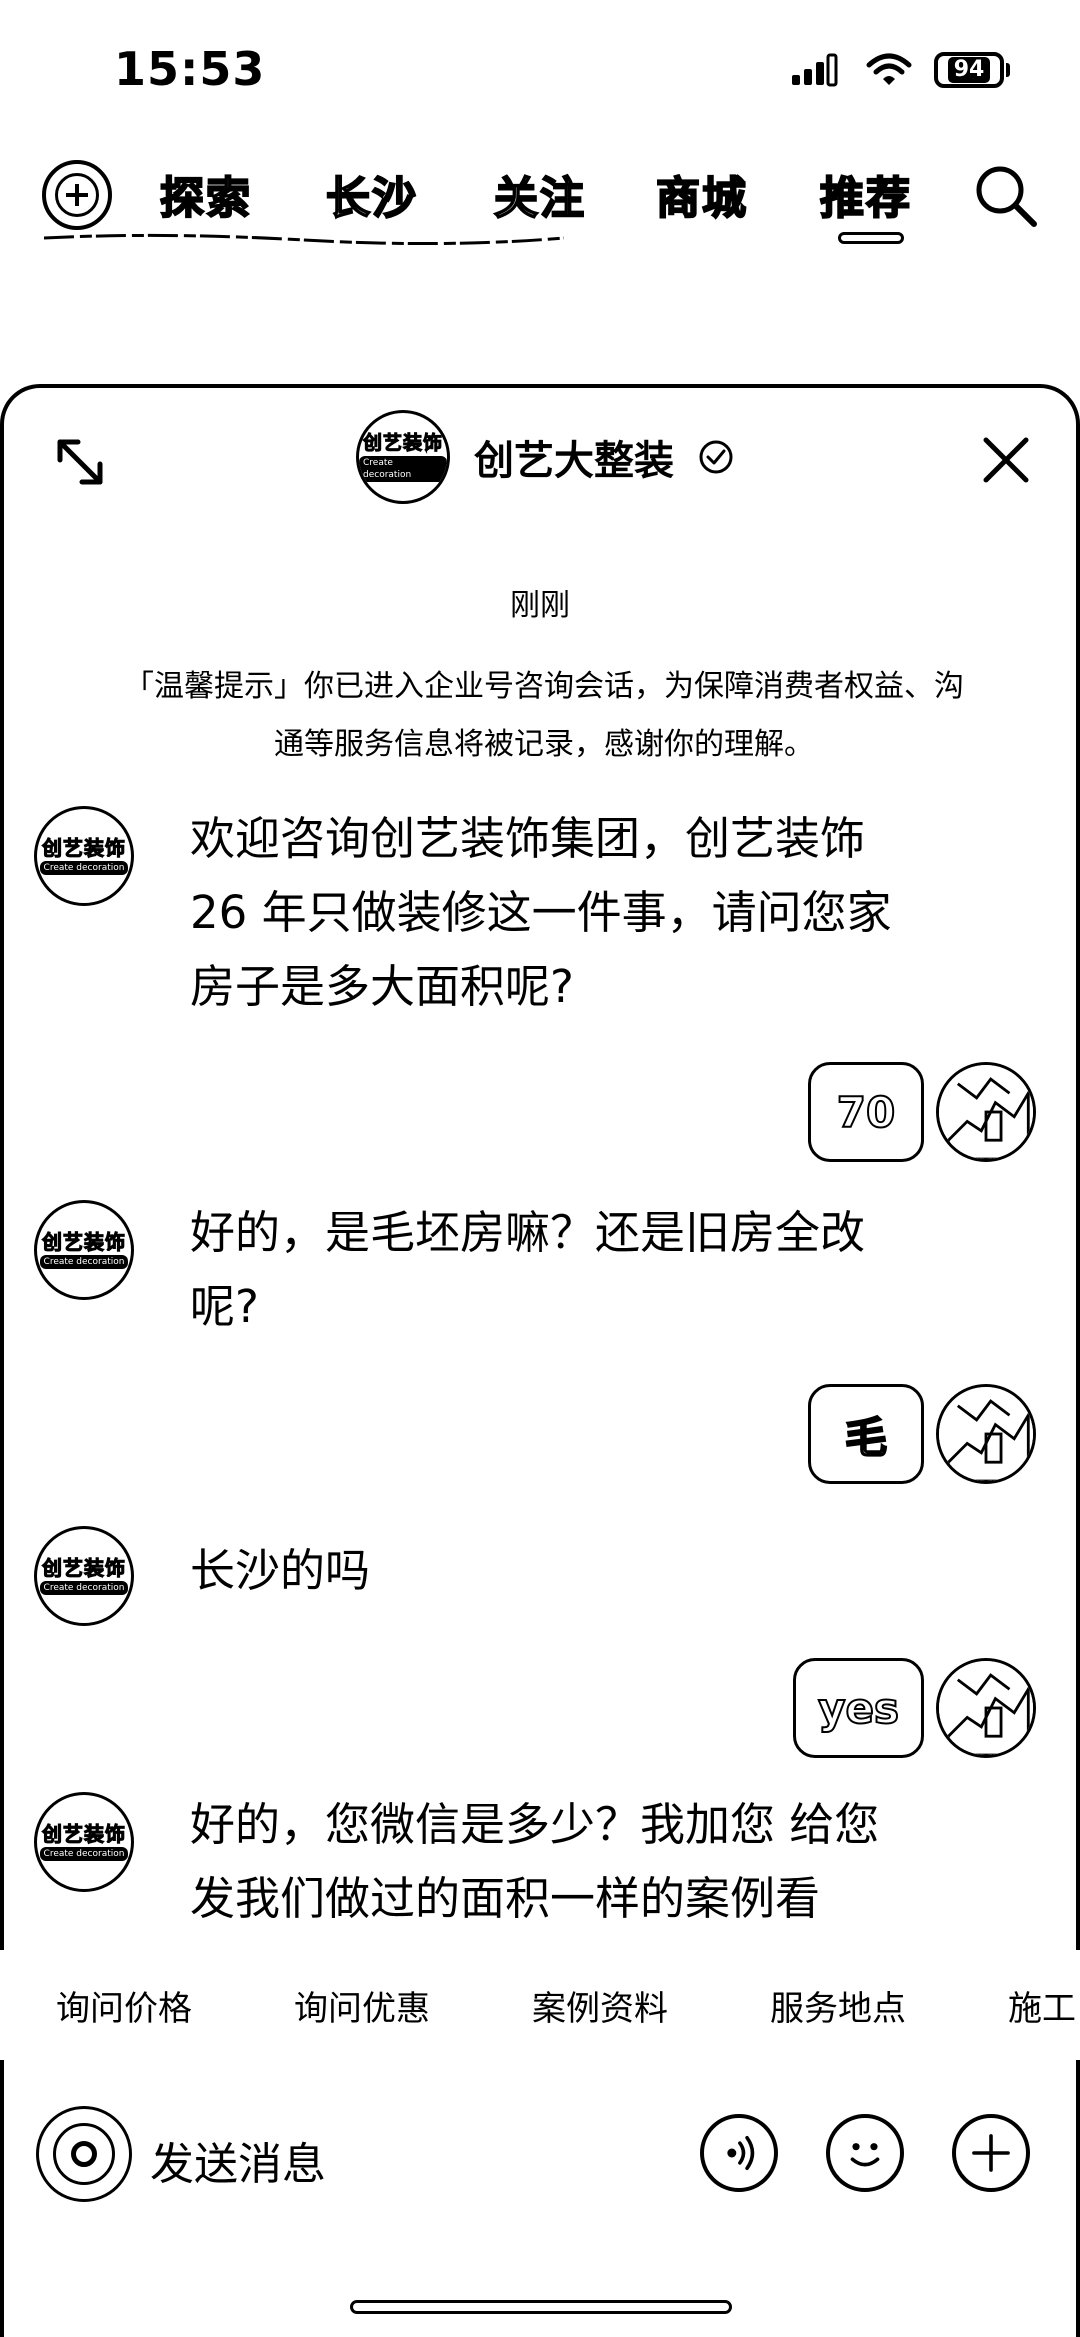 Image resolution: width=1080 pixels, height=2337 pixels. I want to click on quick-reply-price: 询问价格, so click(147, 2005).